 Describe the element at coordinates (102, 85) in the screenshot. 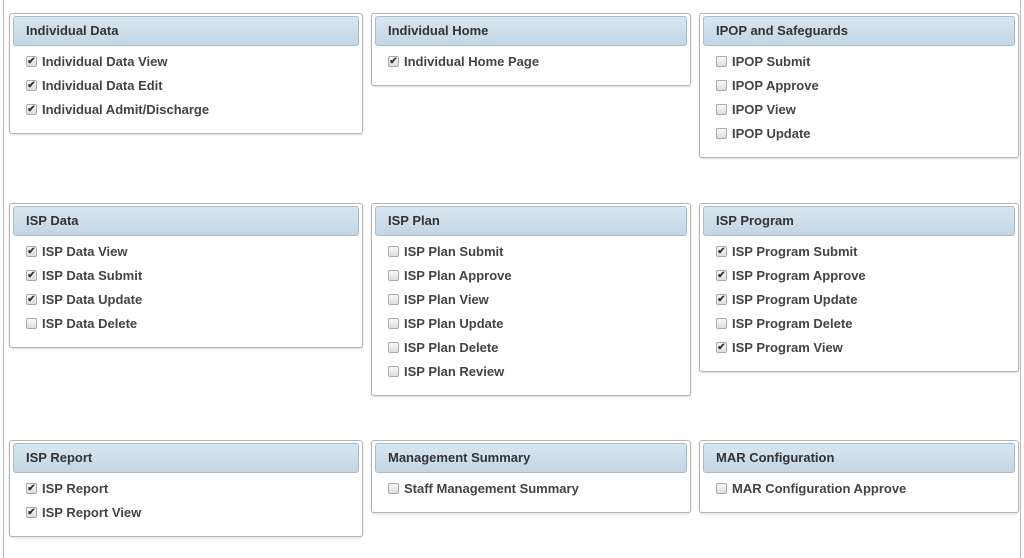

I see `permission-label: Individual Data Edit` at that location.